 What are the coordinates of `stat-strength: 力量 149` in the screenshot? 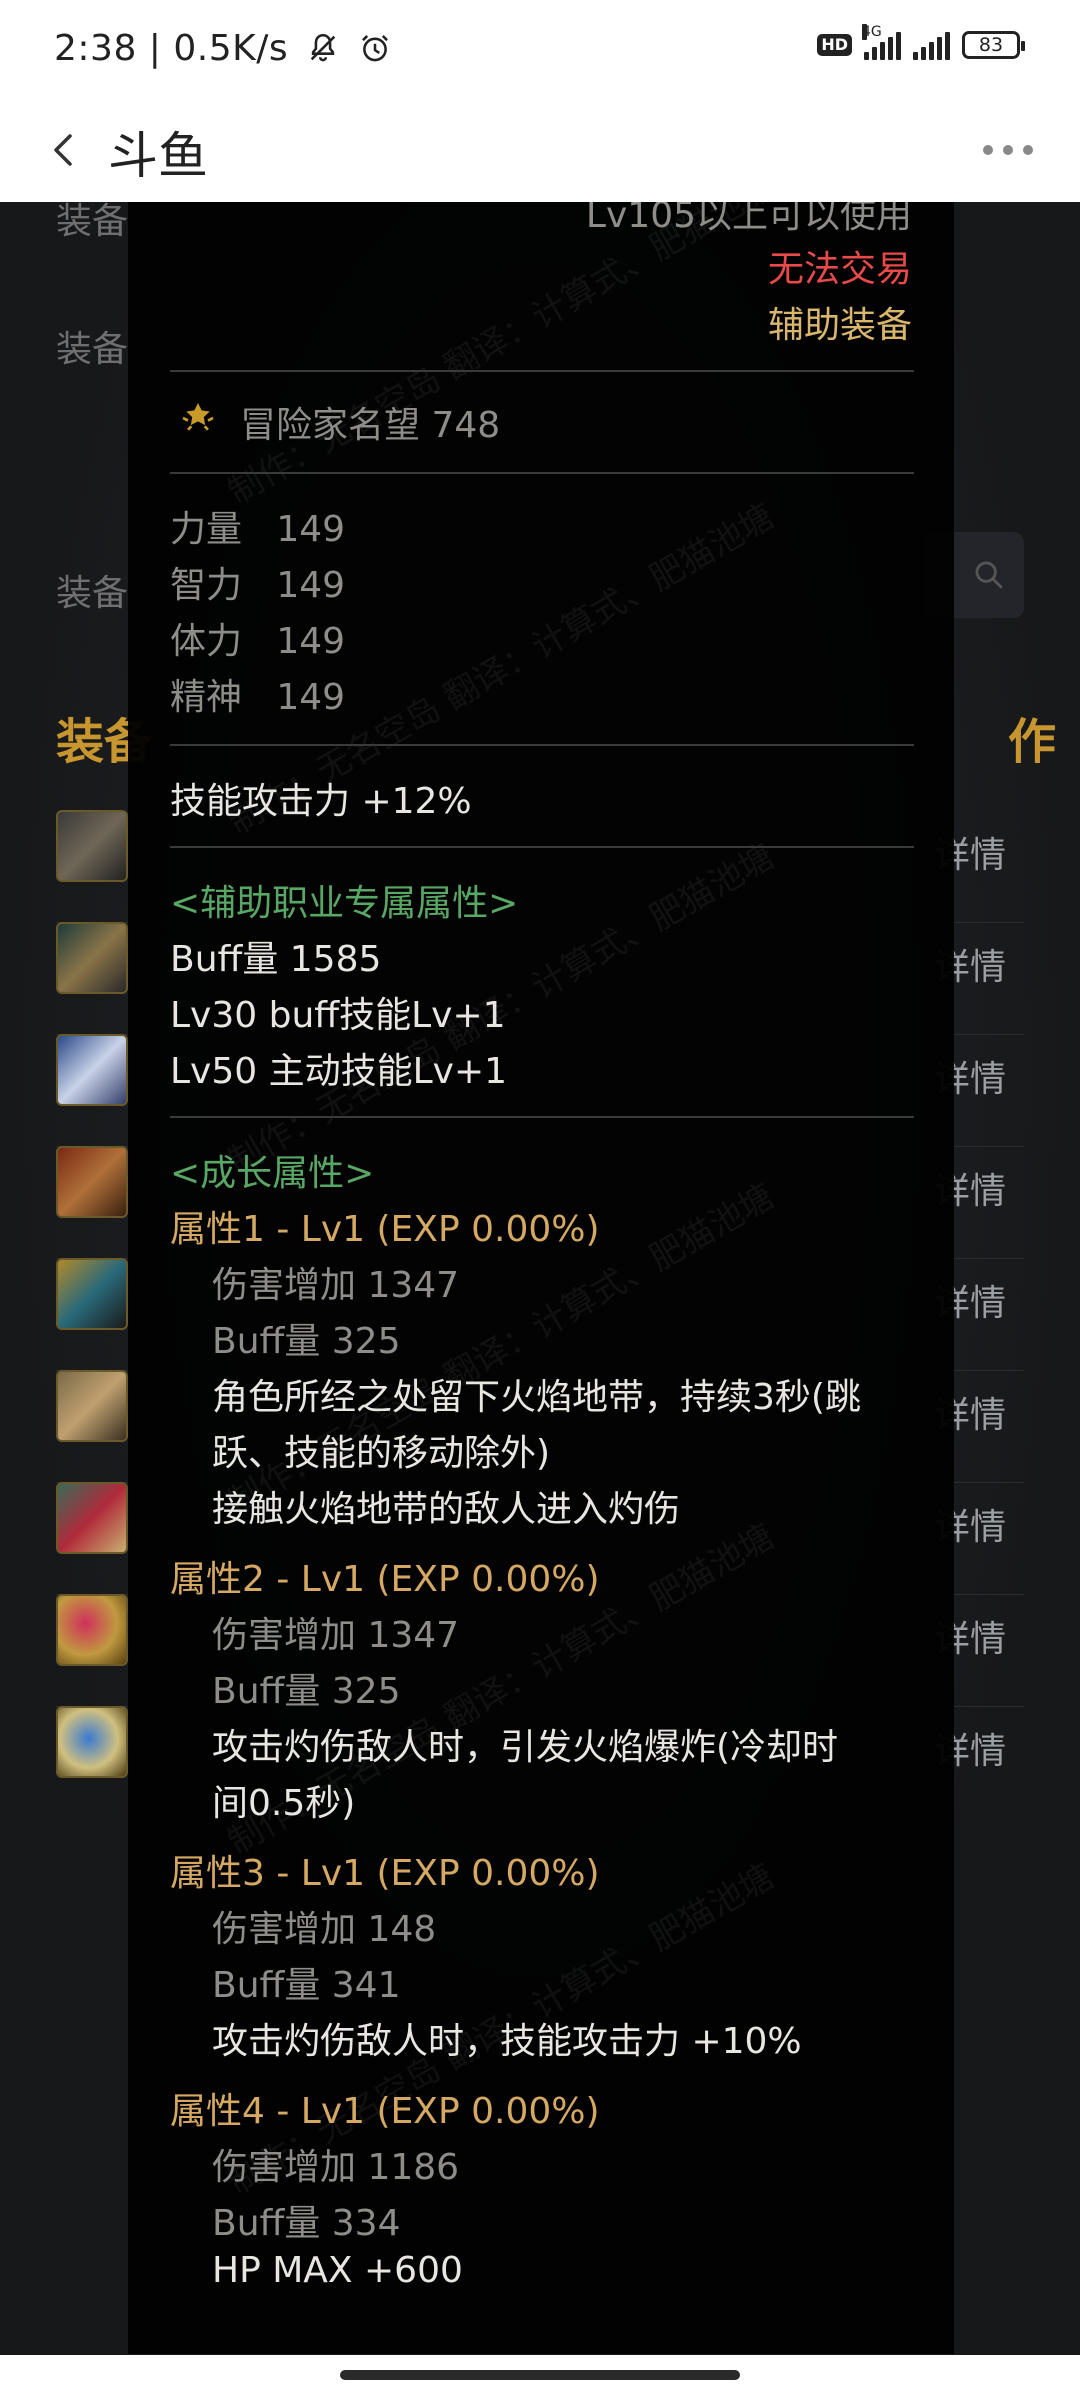 It's located at (257, 526).